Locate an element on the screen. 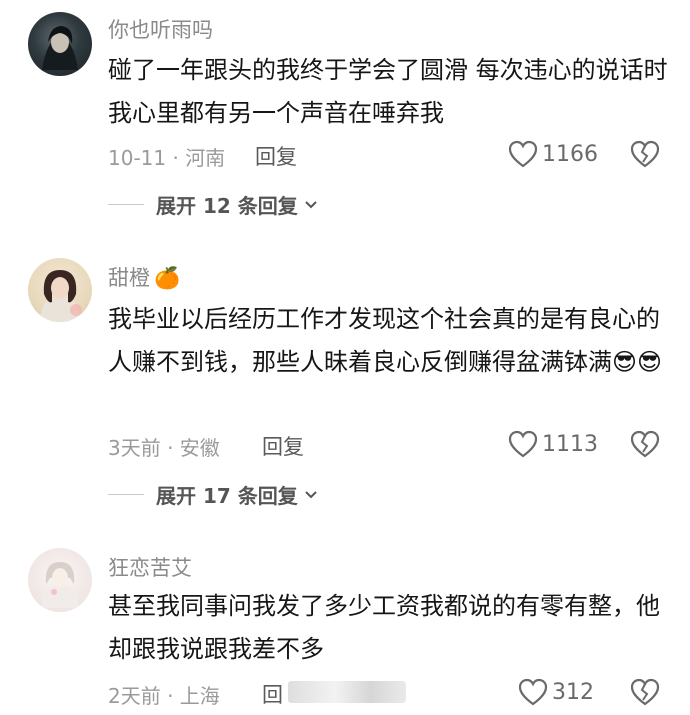  expand-replies-button: 展开 12 条回复 is located at coordinates (213, 204).